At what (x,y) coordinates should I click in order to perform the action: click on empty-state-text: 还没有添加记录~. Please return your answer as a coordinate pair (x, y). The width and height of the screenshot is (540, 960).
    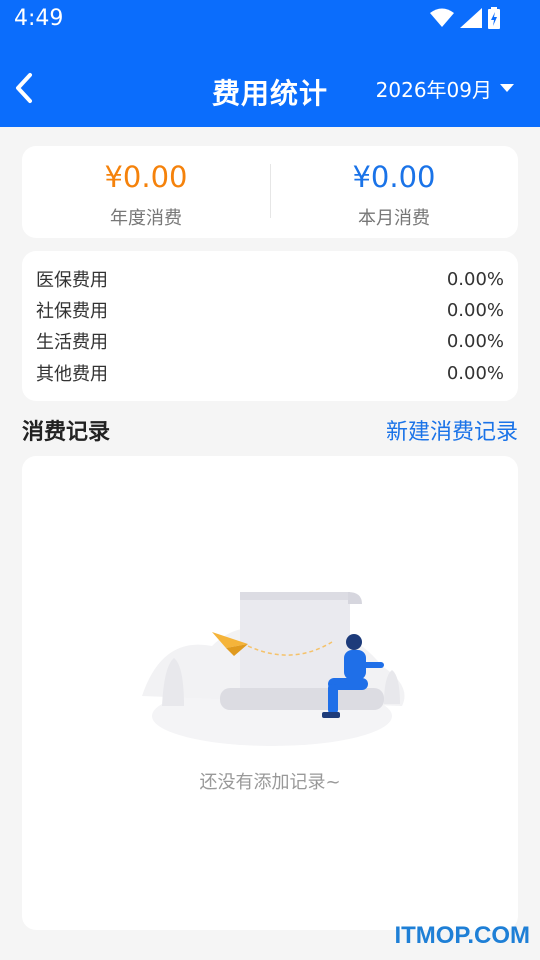
    Looking at the image, I should click on (270, 782).